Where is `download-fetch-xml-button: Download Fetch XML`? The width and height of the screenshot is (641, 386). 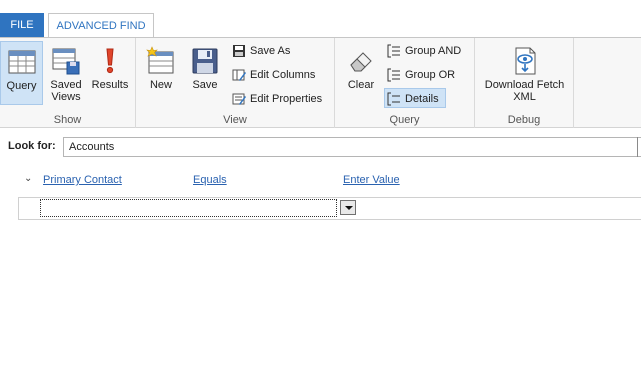
download-fetch-xml-button: Download Fetch XML is located at coordinates (524, 73).